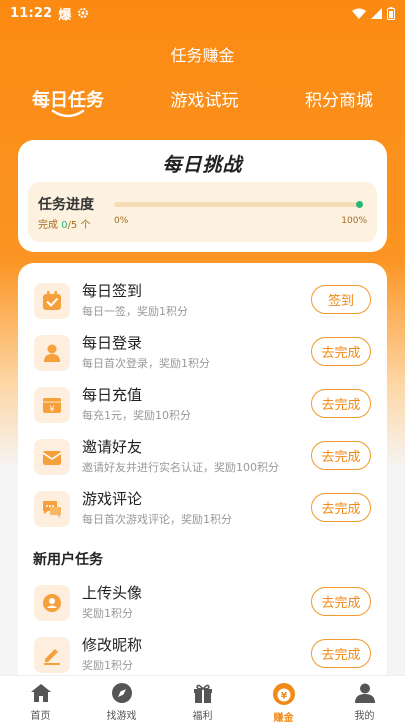 The image size is (405, 725). Describe the element at coordinates (341, 507) in the screenshot. I see `review-task-button: 去完成` at that location.